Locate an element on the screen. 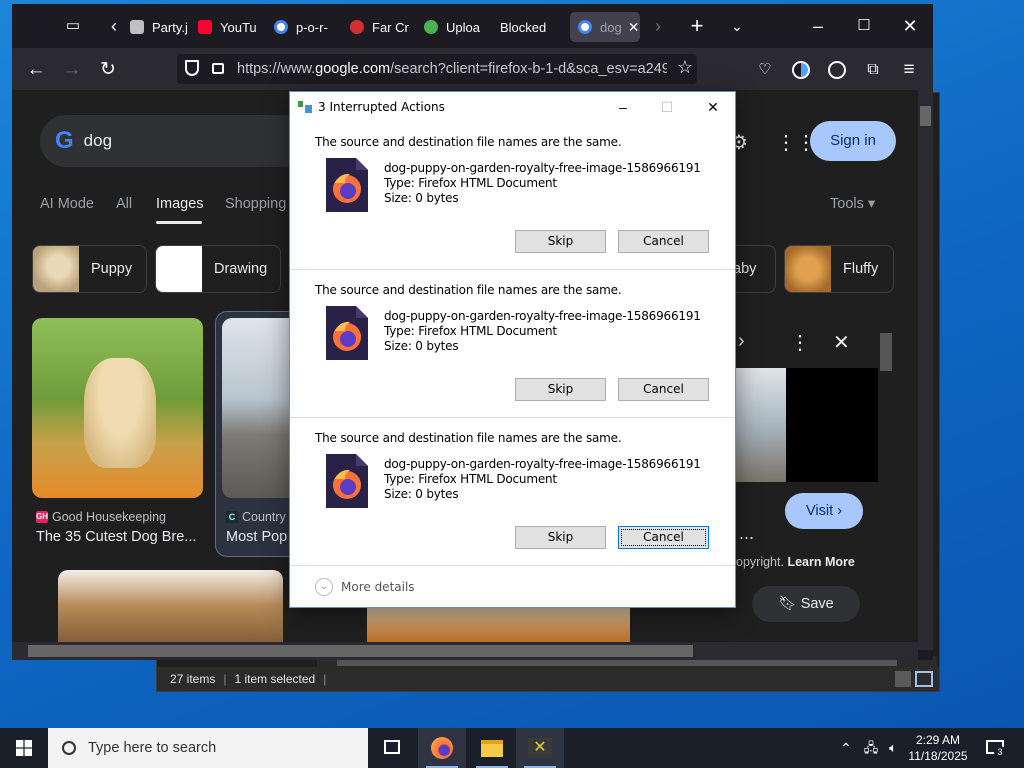 This screenshot has width=1024, height=768. tab-all: All is located at coordinates (124, 204).